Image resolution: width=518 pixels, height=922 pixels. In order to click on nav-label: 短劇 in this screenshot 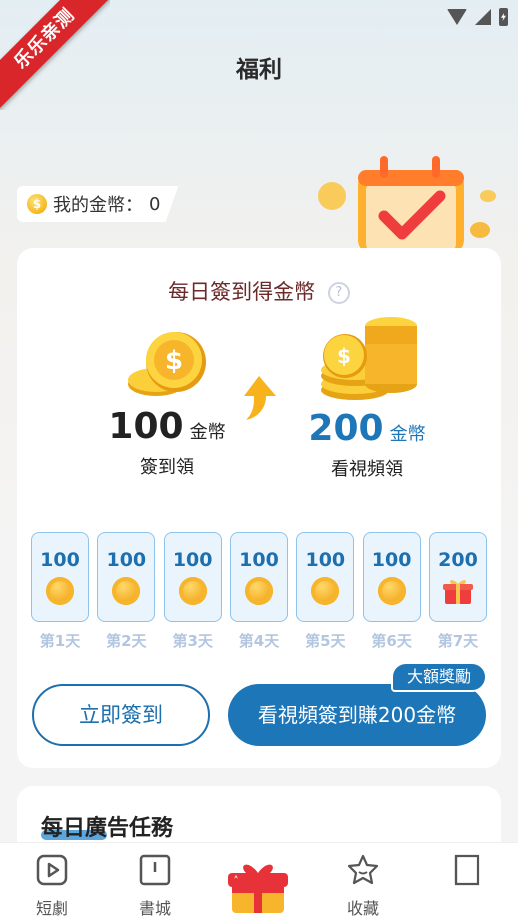, I will do `click(51, 908)`.